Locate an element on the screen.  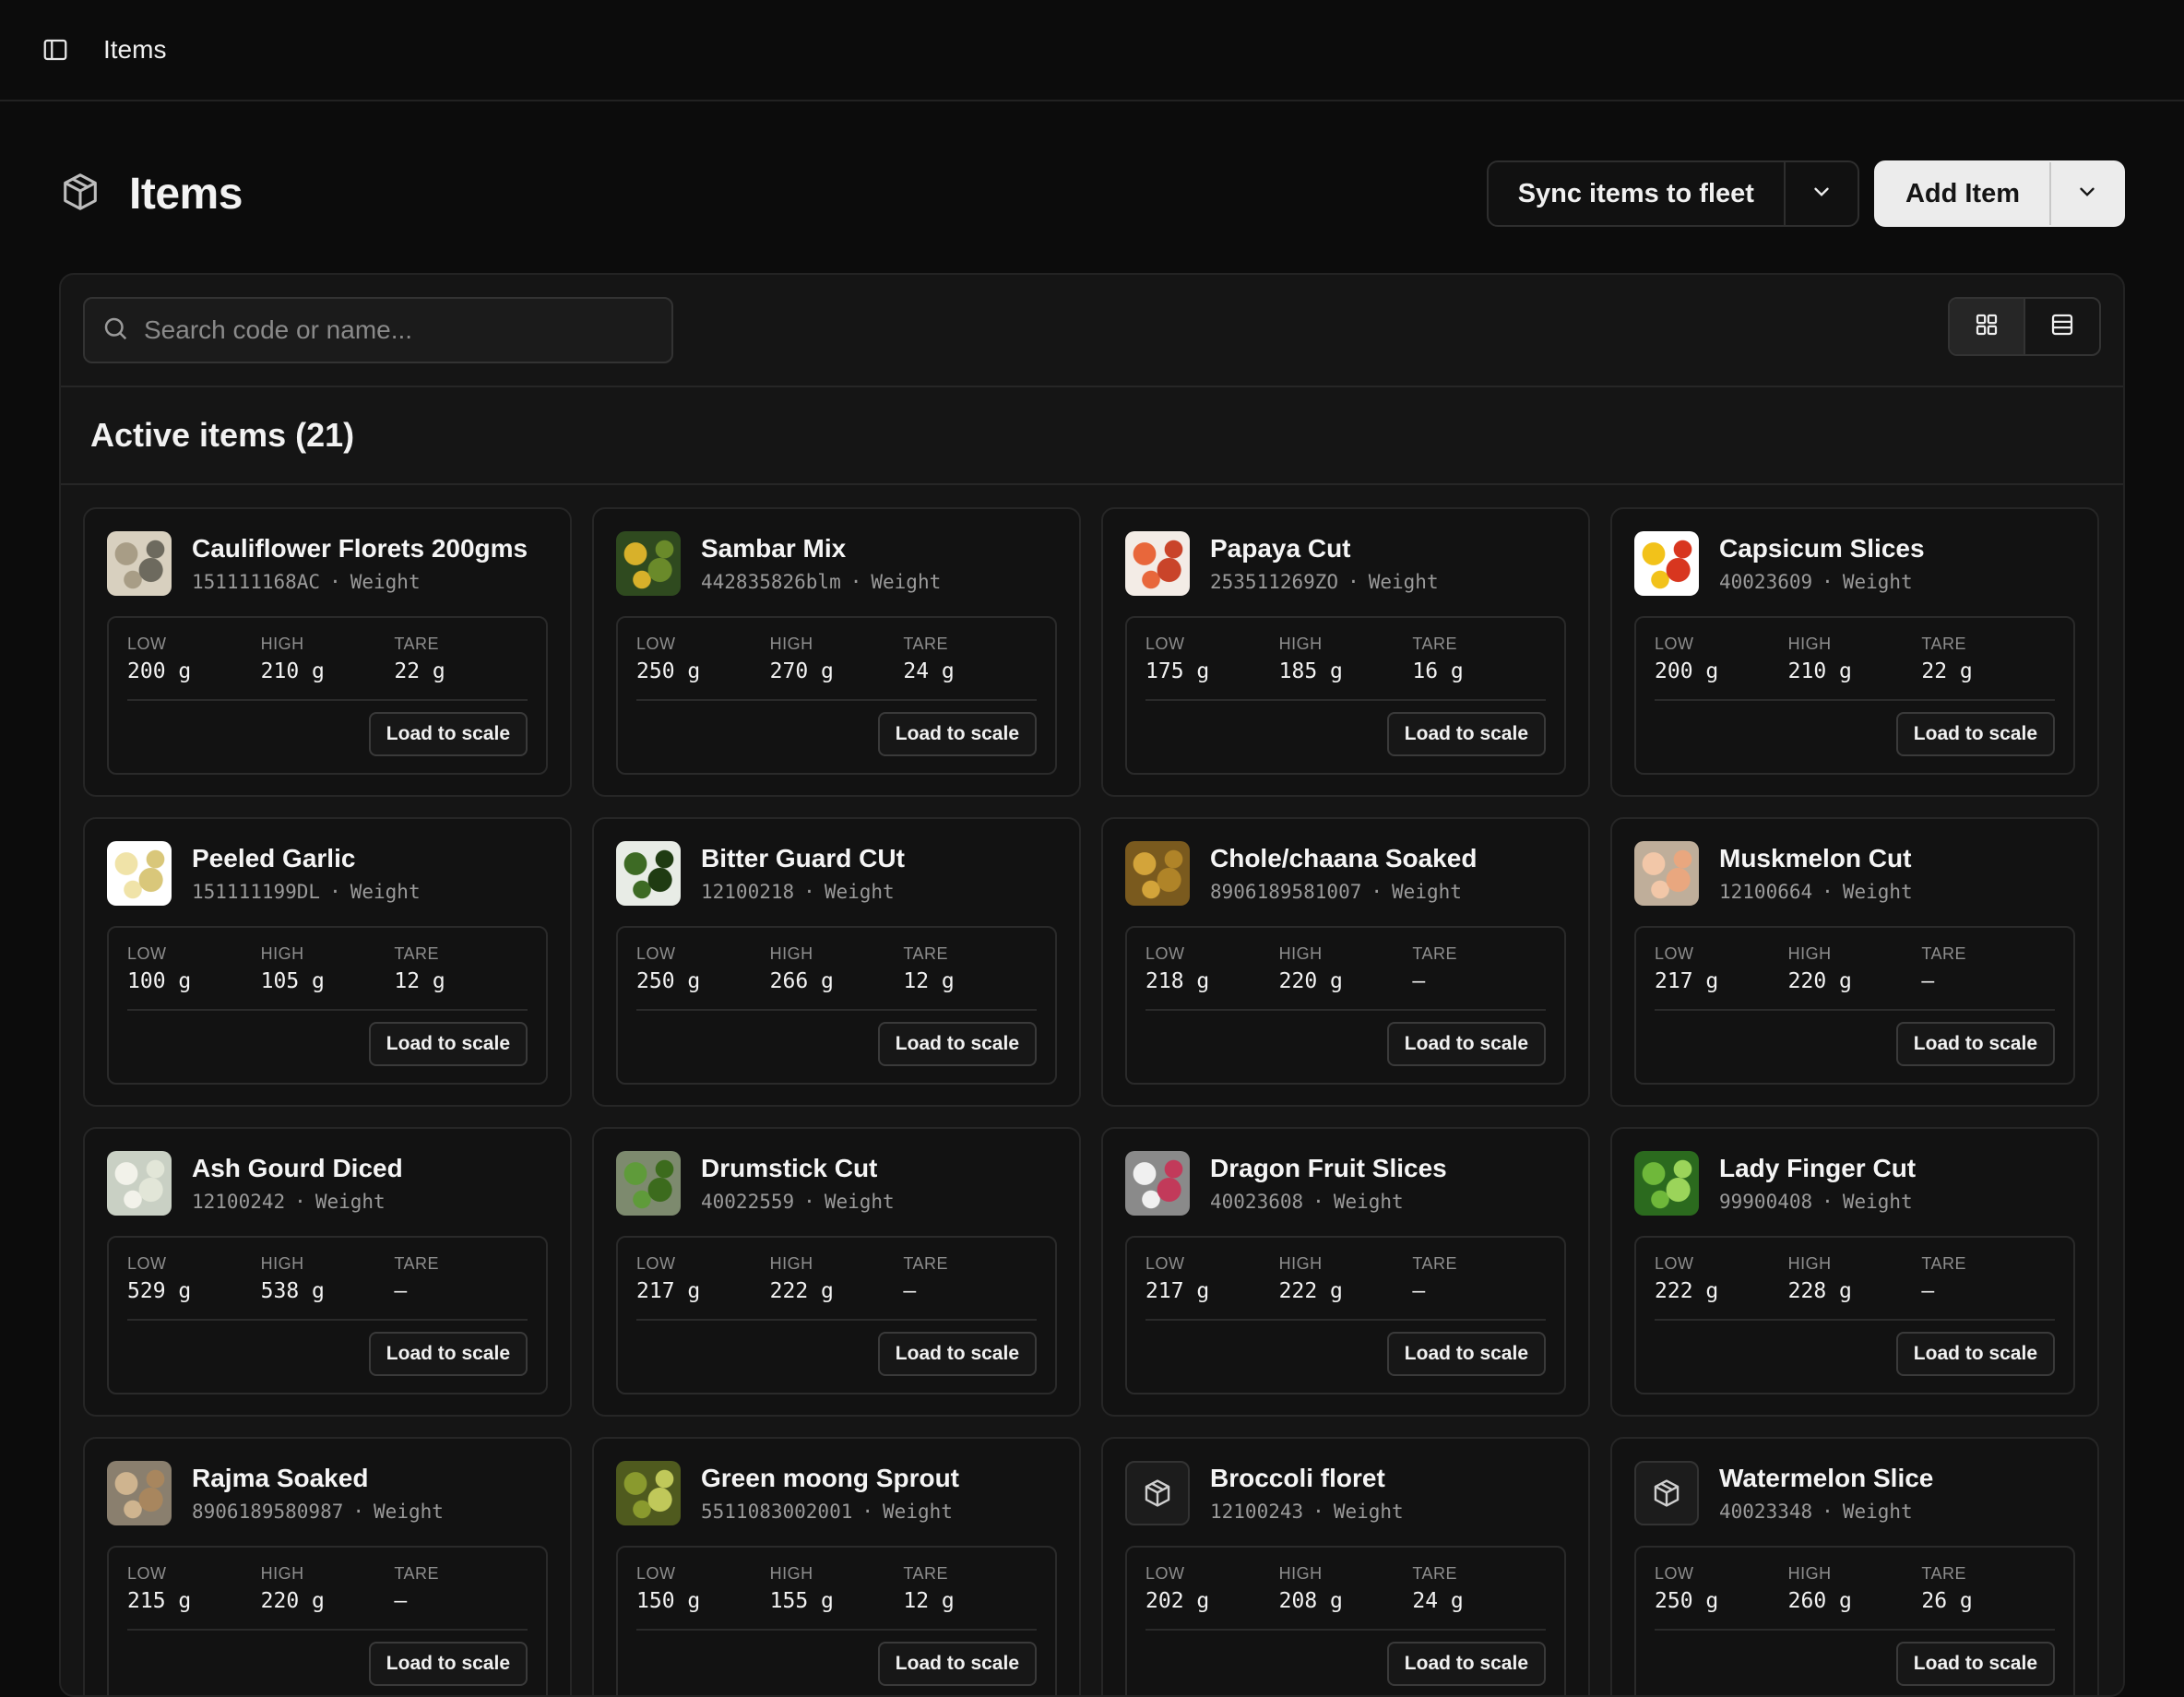
item-name: Bitter Guard CUt is located at coordinates (803, 858).